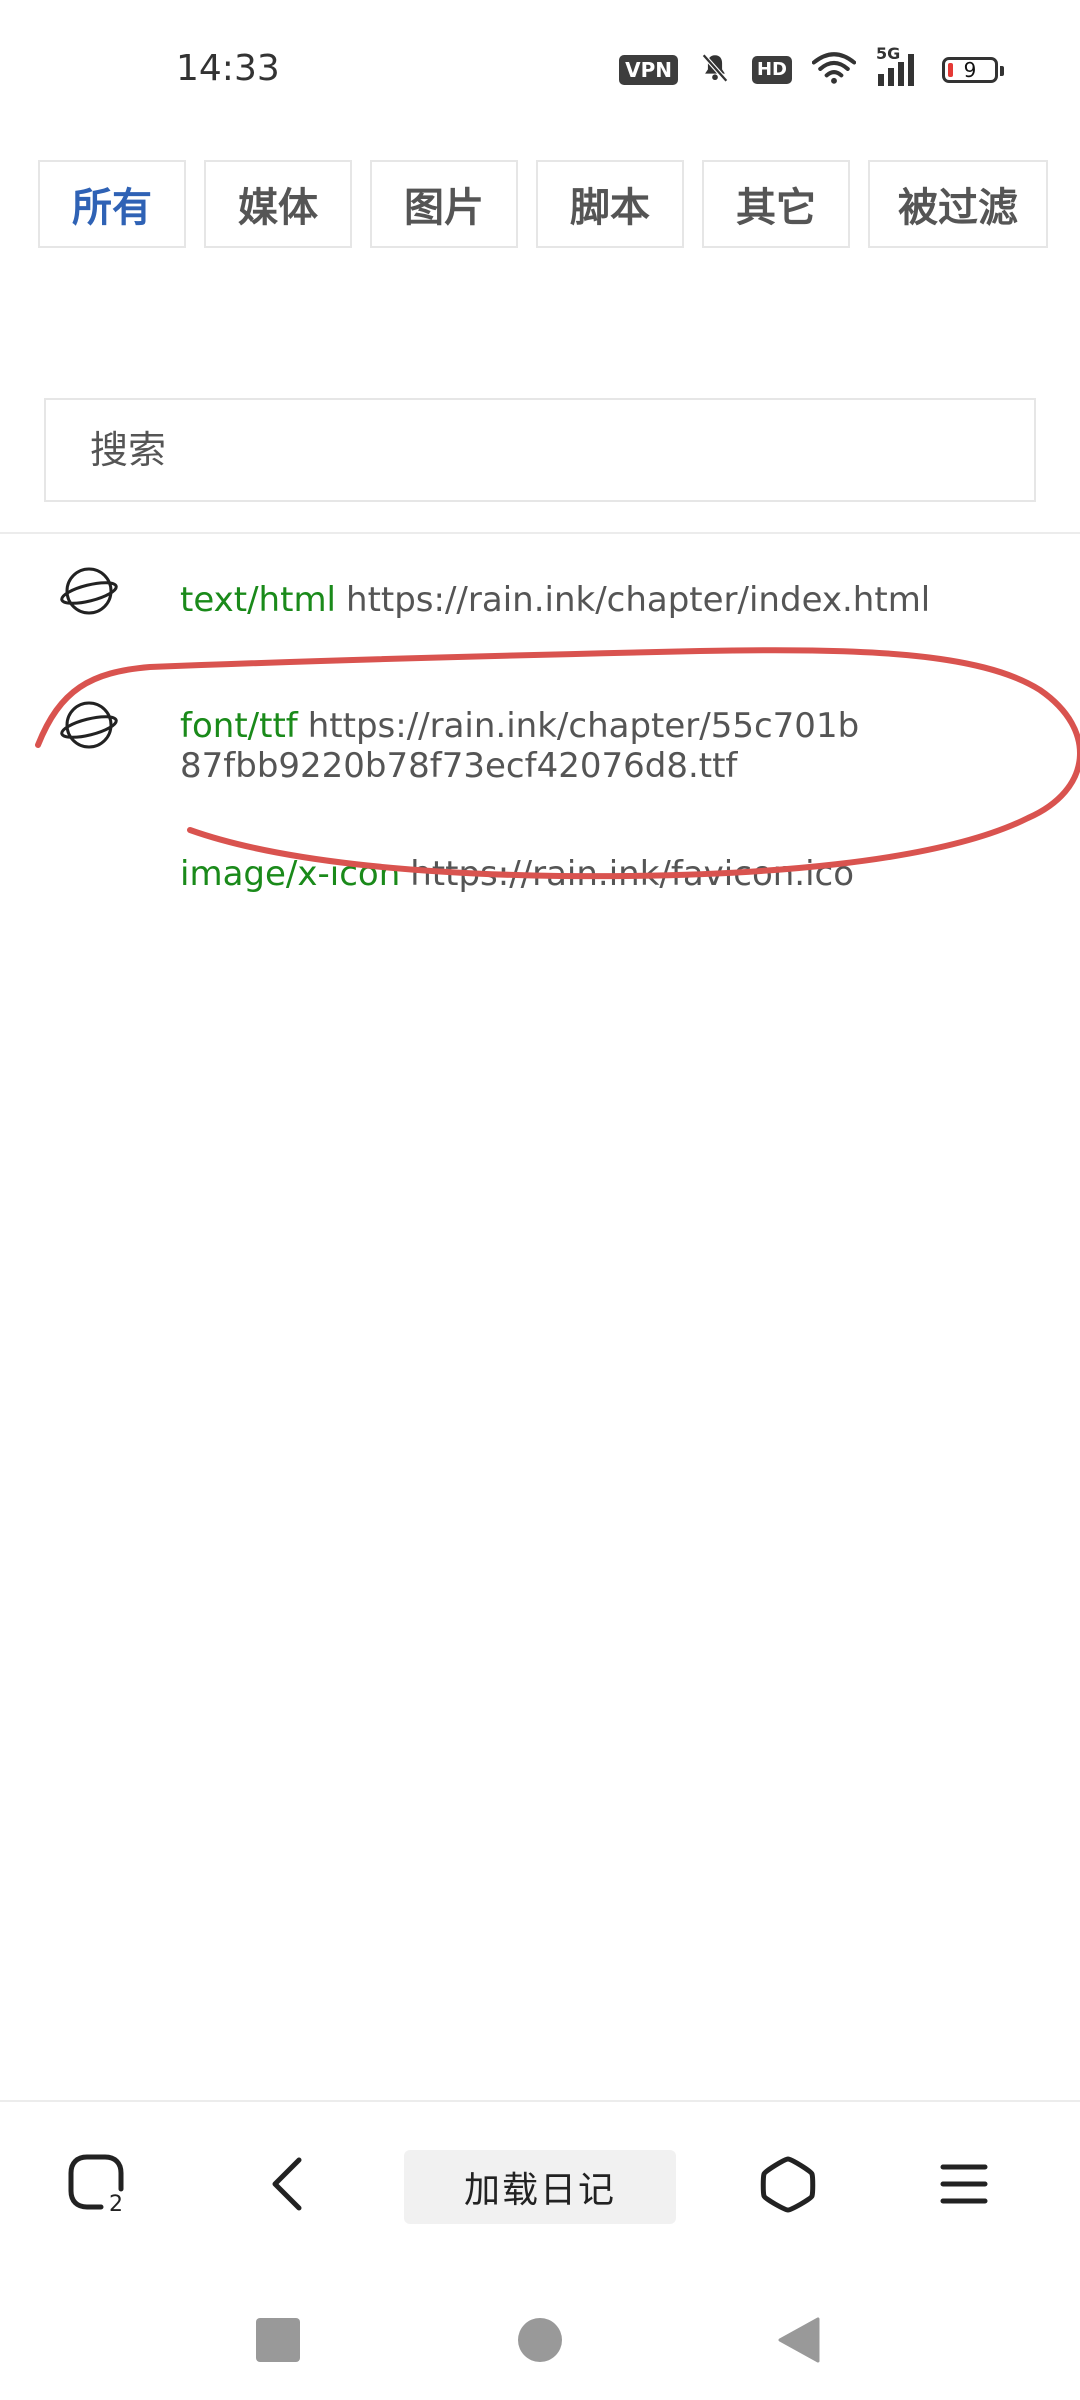 Image resolution: width=1080 pixels, height=2400 pixels. What do you see at coordinates (444, 204) in the screenshot?
I see `filter-tab-images: 图片` at bounding box center [444, 204].